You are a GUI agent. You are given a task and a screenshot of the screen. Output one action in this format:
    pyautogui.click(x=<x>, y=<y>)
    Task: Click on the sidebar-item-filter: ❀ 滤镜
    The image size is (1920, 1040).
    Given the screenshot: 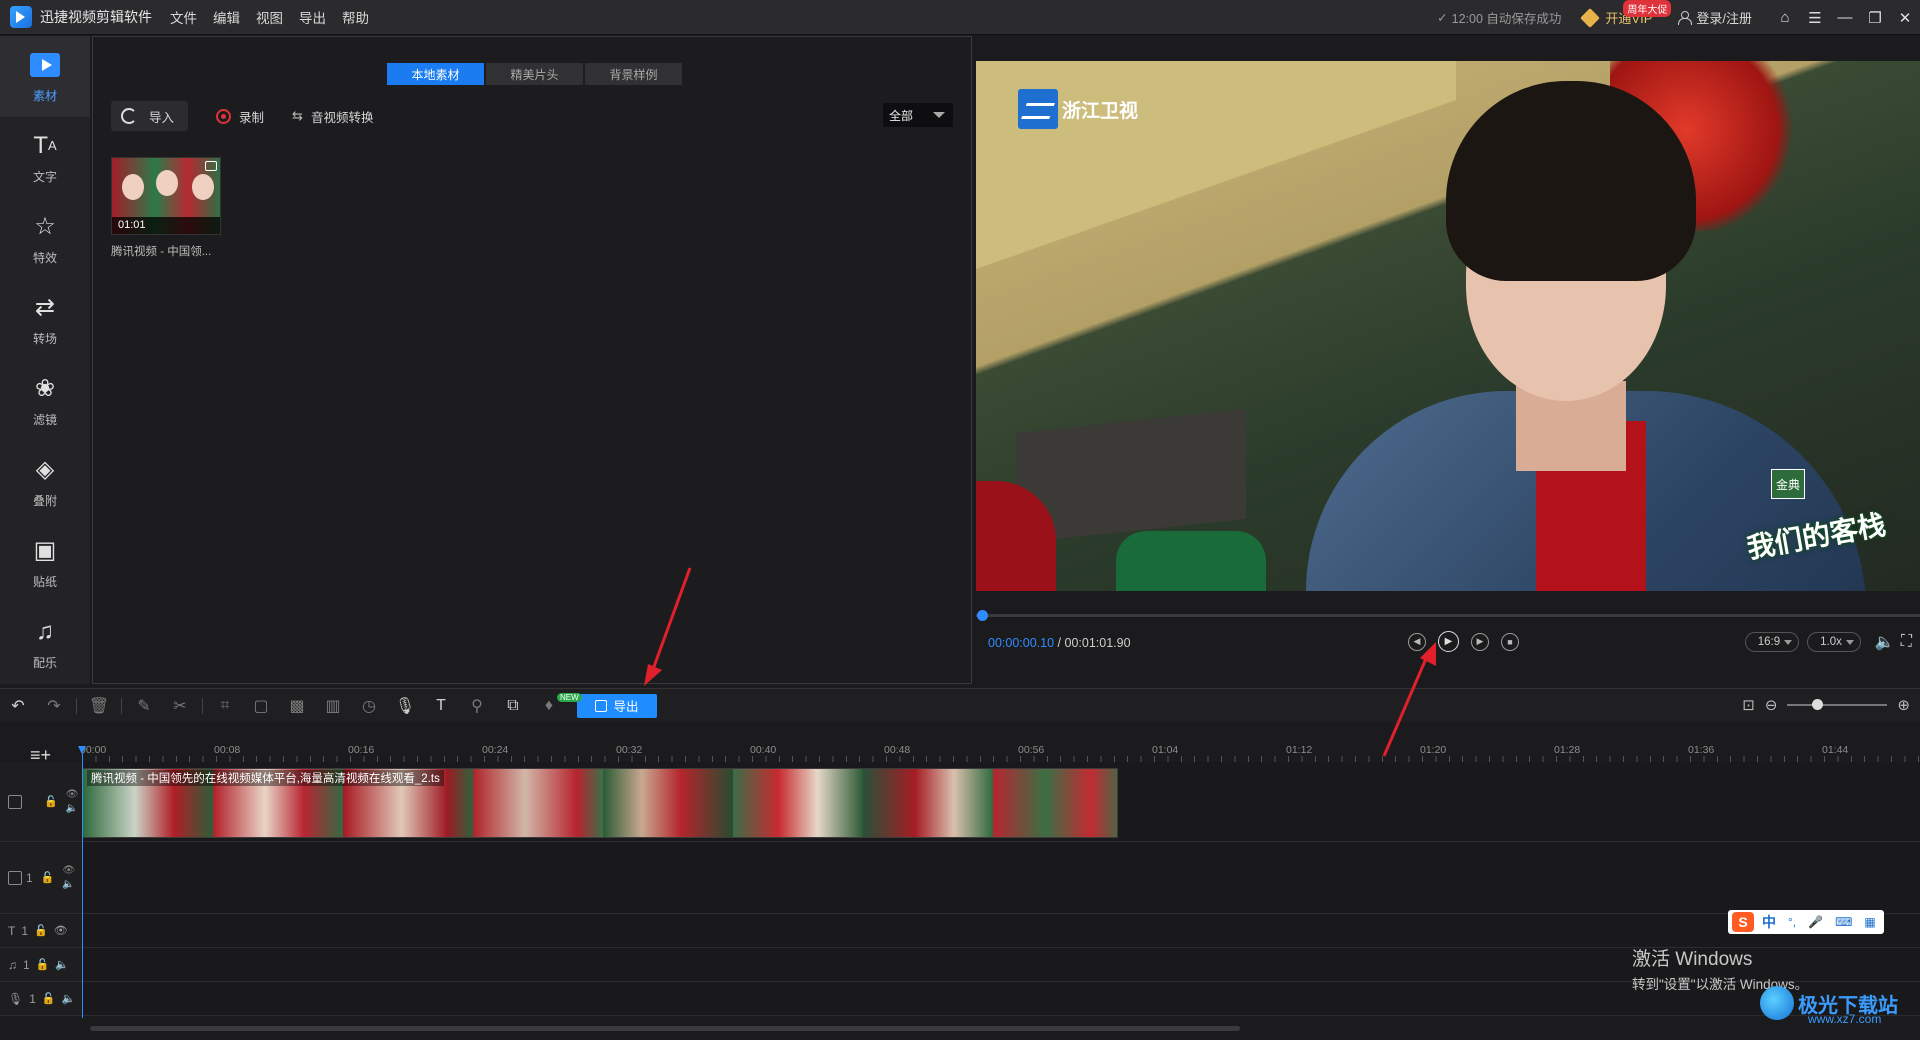 What is the action you would take?
    pyautogui.click(x=45, y=400)
    